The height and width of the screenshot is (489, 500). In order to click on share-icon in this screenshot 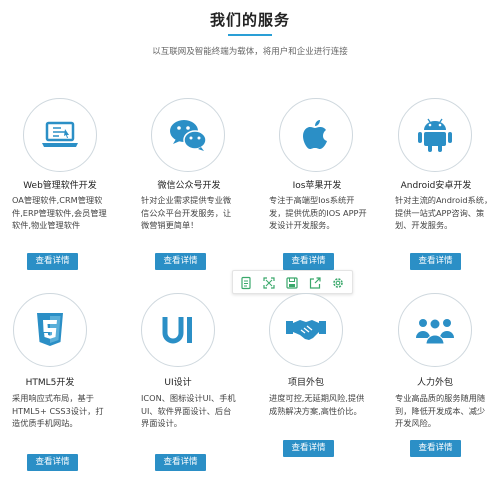, I will do `click(315, 282)`.